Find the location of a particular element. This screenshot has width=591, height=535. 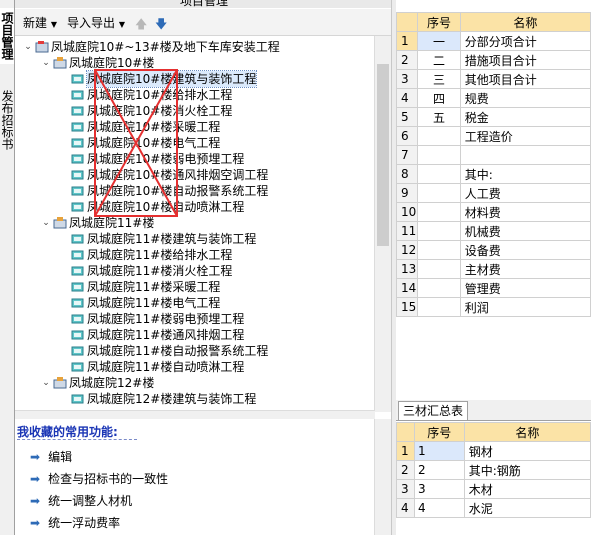

seq-cell: 4 is located at coordinates (439, 508).